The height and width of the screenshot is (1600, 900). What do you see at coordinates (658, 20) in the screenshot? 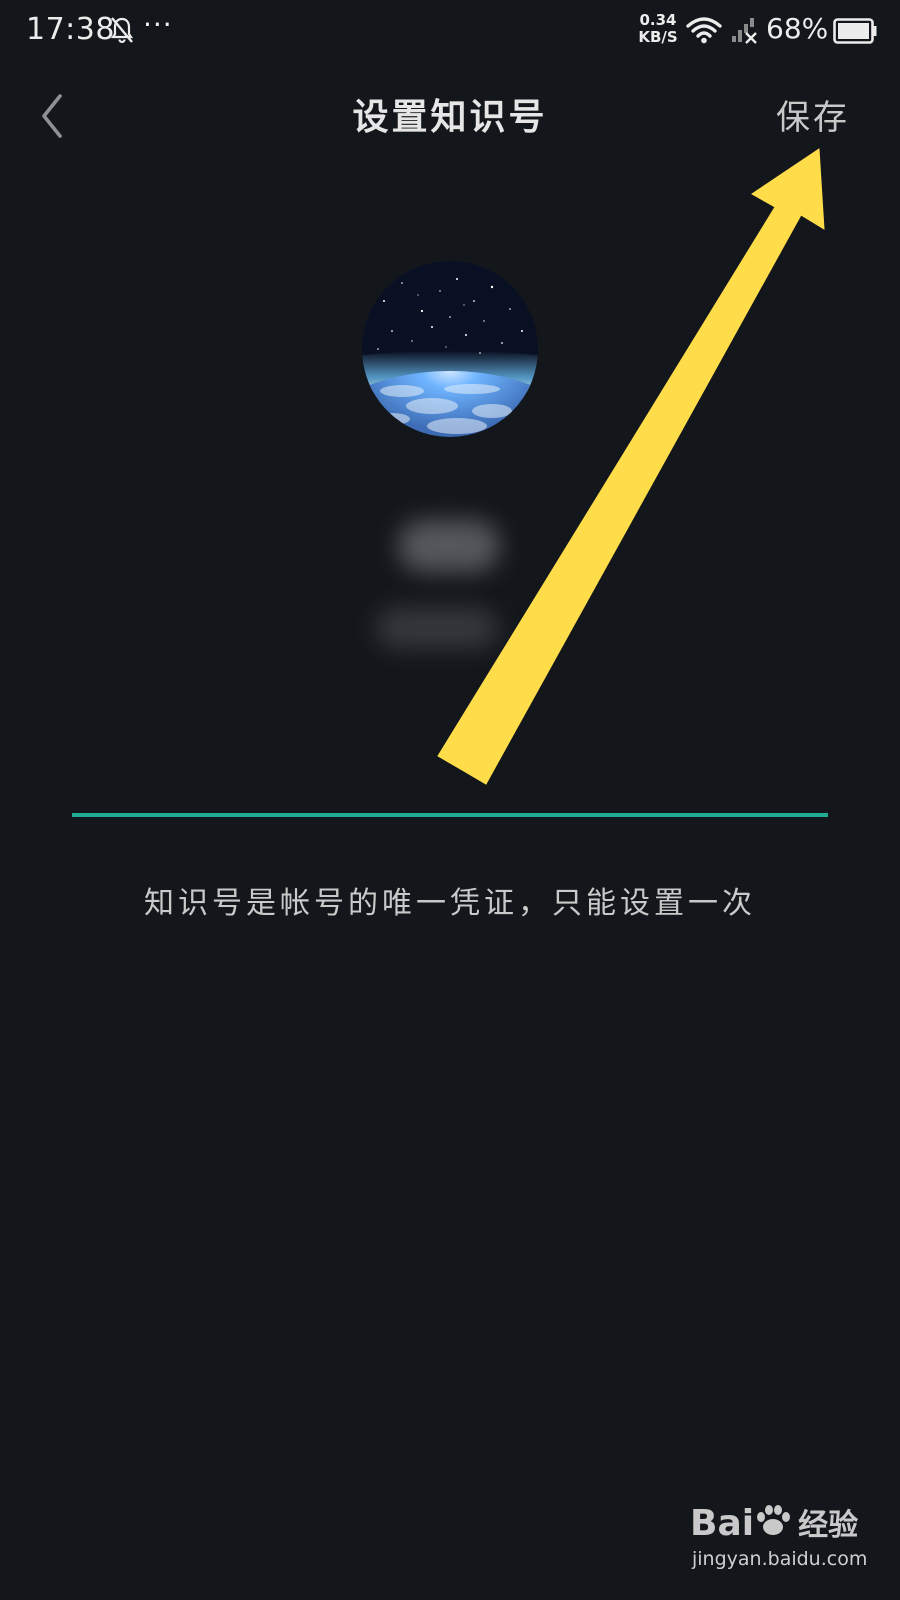
I see `network-speed-value: 0.34` at bounding box center [658, 20].